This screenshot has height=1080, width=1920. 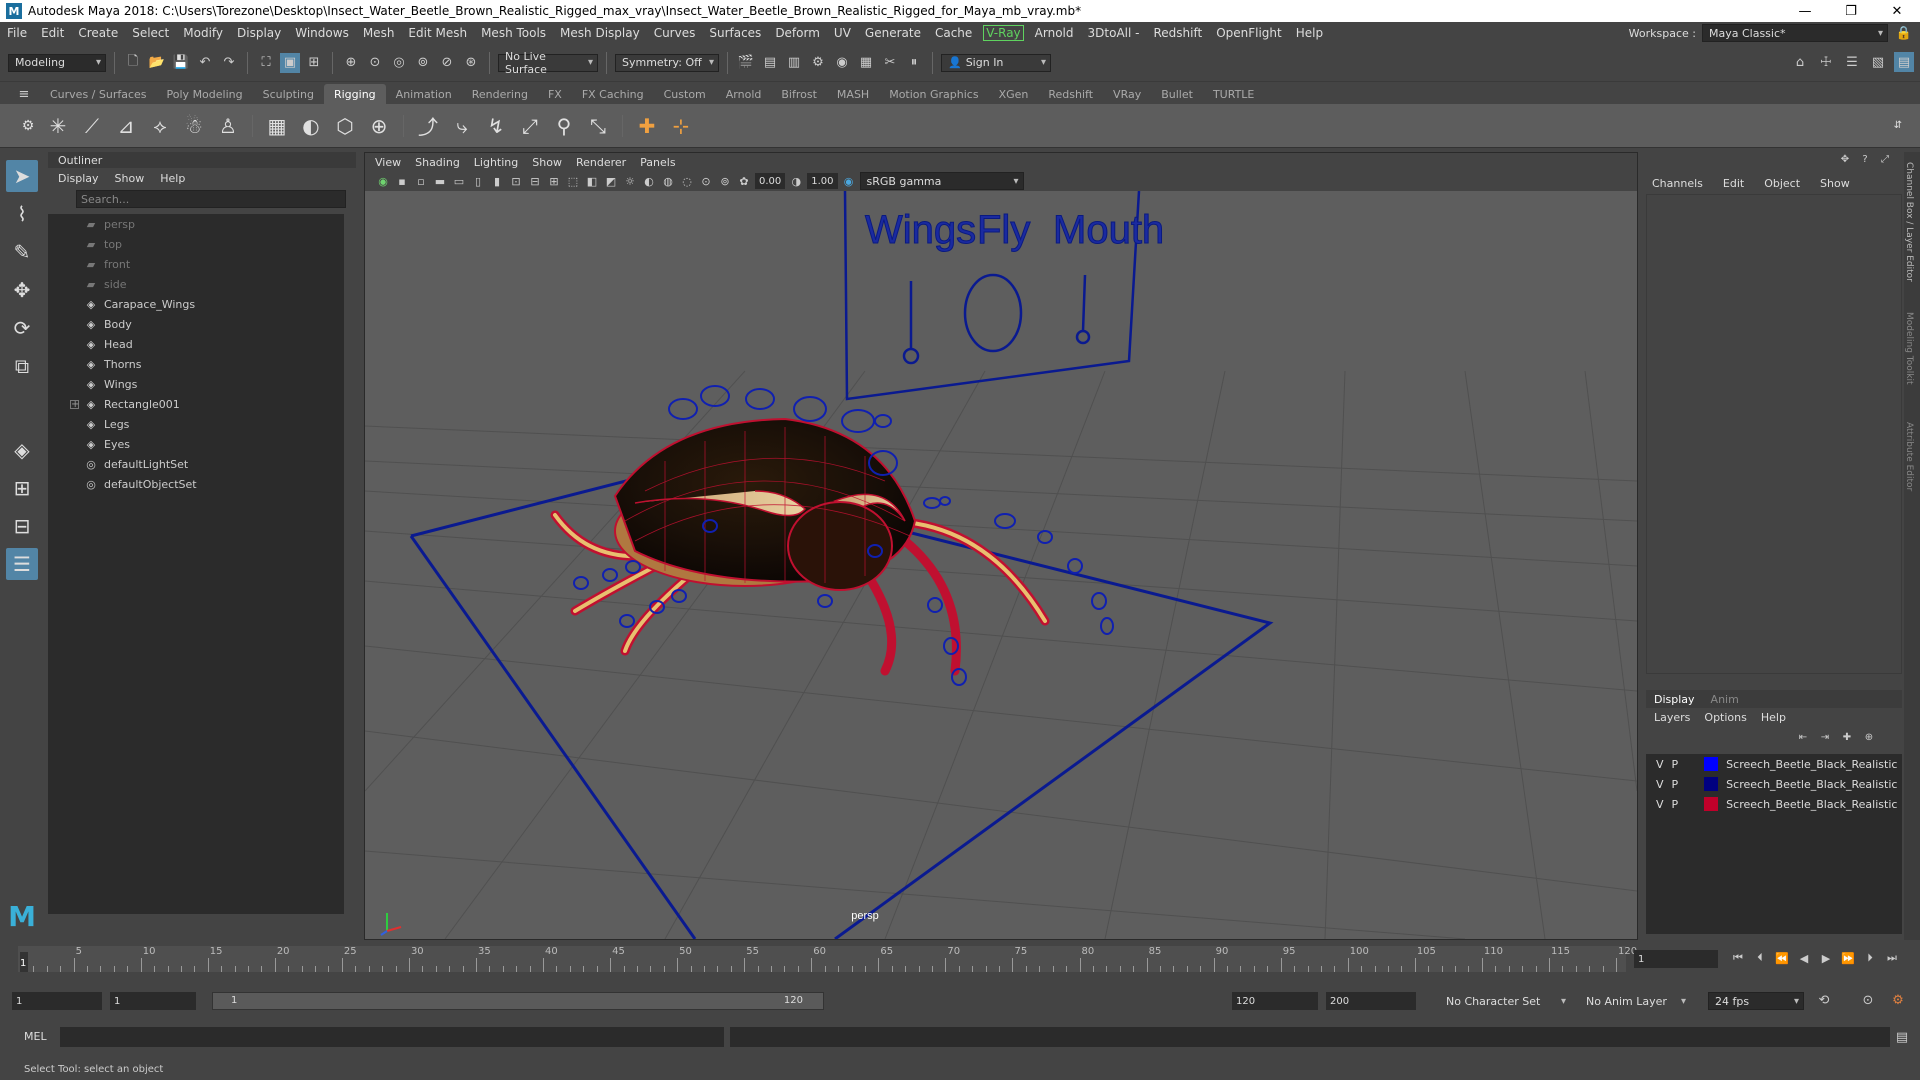 I want to click on menu-uv: UV, so click(x=842, y=33).